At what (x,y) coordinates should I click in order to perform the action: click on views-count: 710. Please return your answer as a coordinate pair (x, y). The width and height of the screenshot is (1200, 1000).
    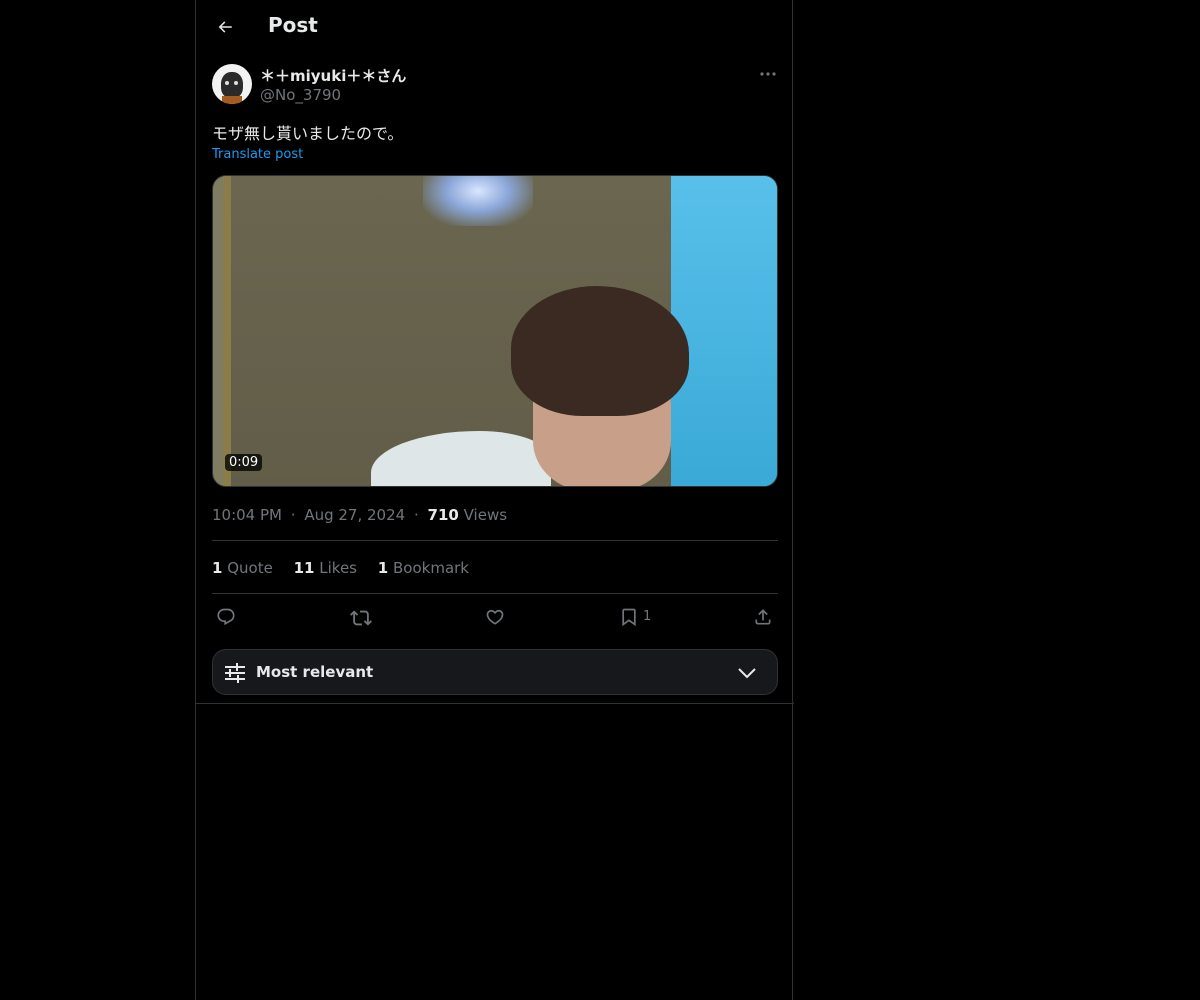
    Looking at the image, I should click on (443, 515).